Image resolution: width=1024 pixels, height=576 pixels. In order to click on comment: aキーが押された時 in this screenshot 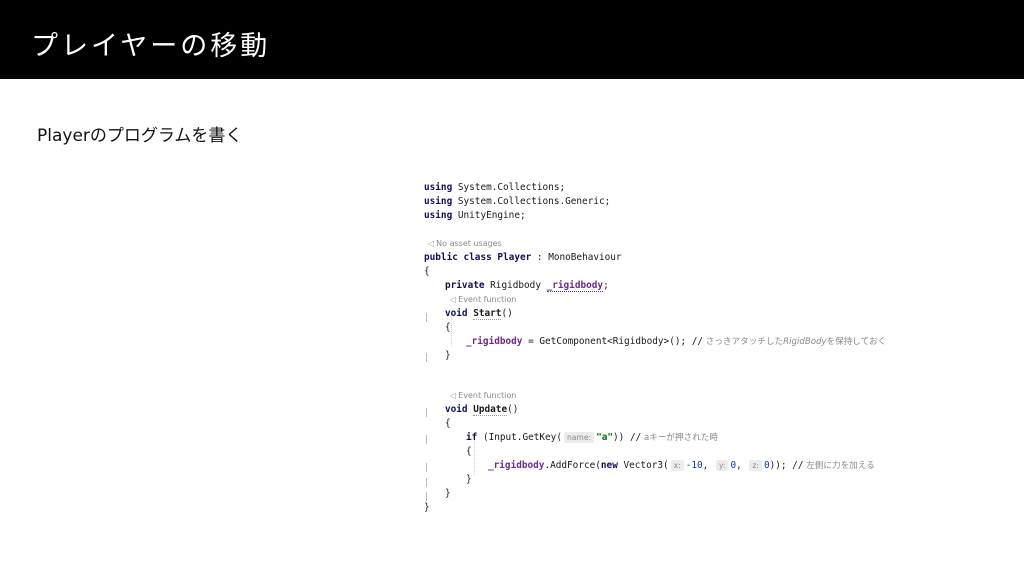, I will do `click(679, 438)`.